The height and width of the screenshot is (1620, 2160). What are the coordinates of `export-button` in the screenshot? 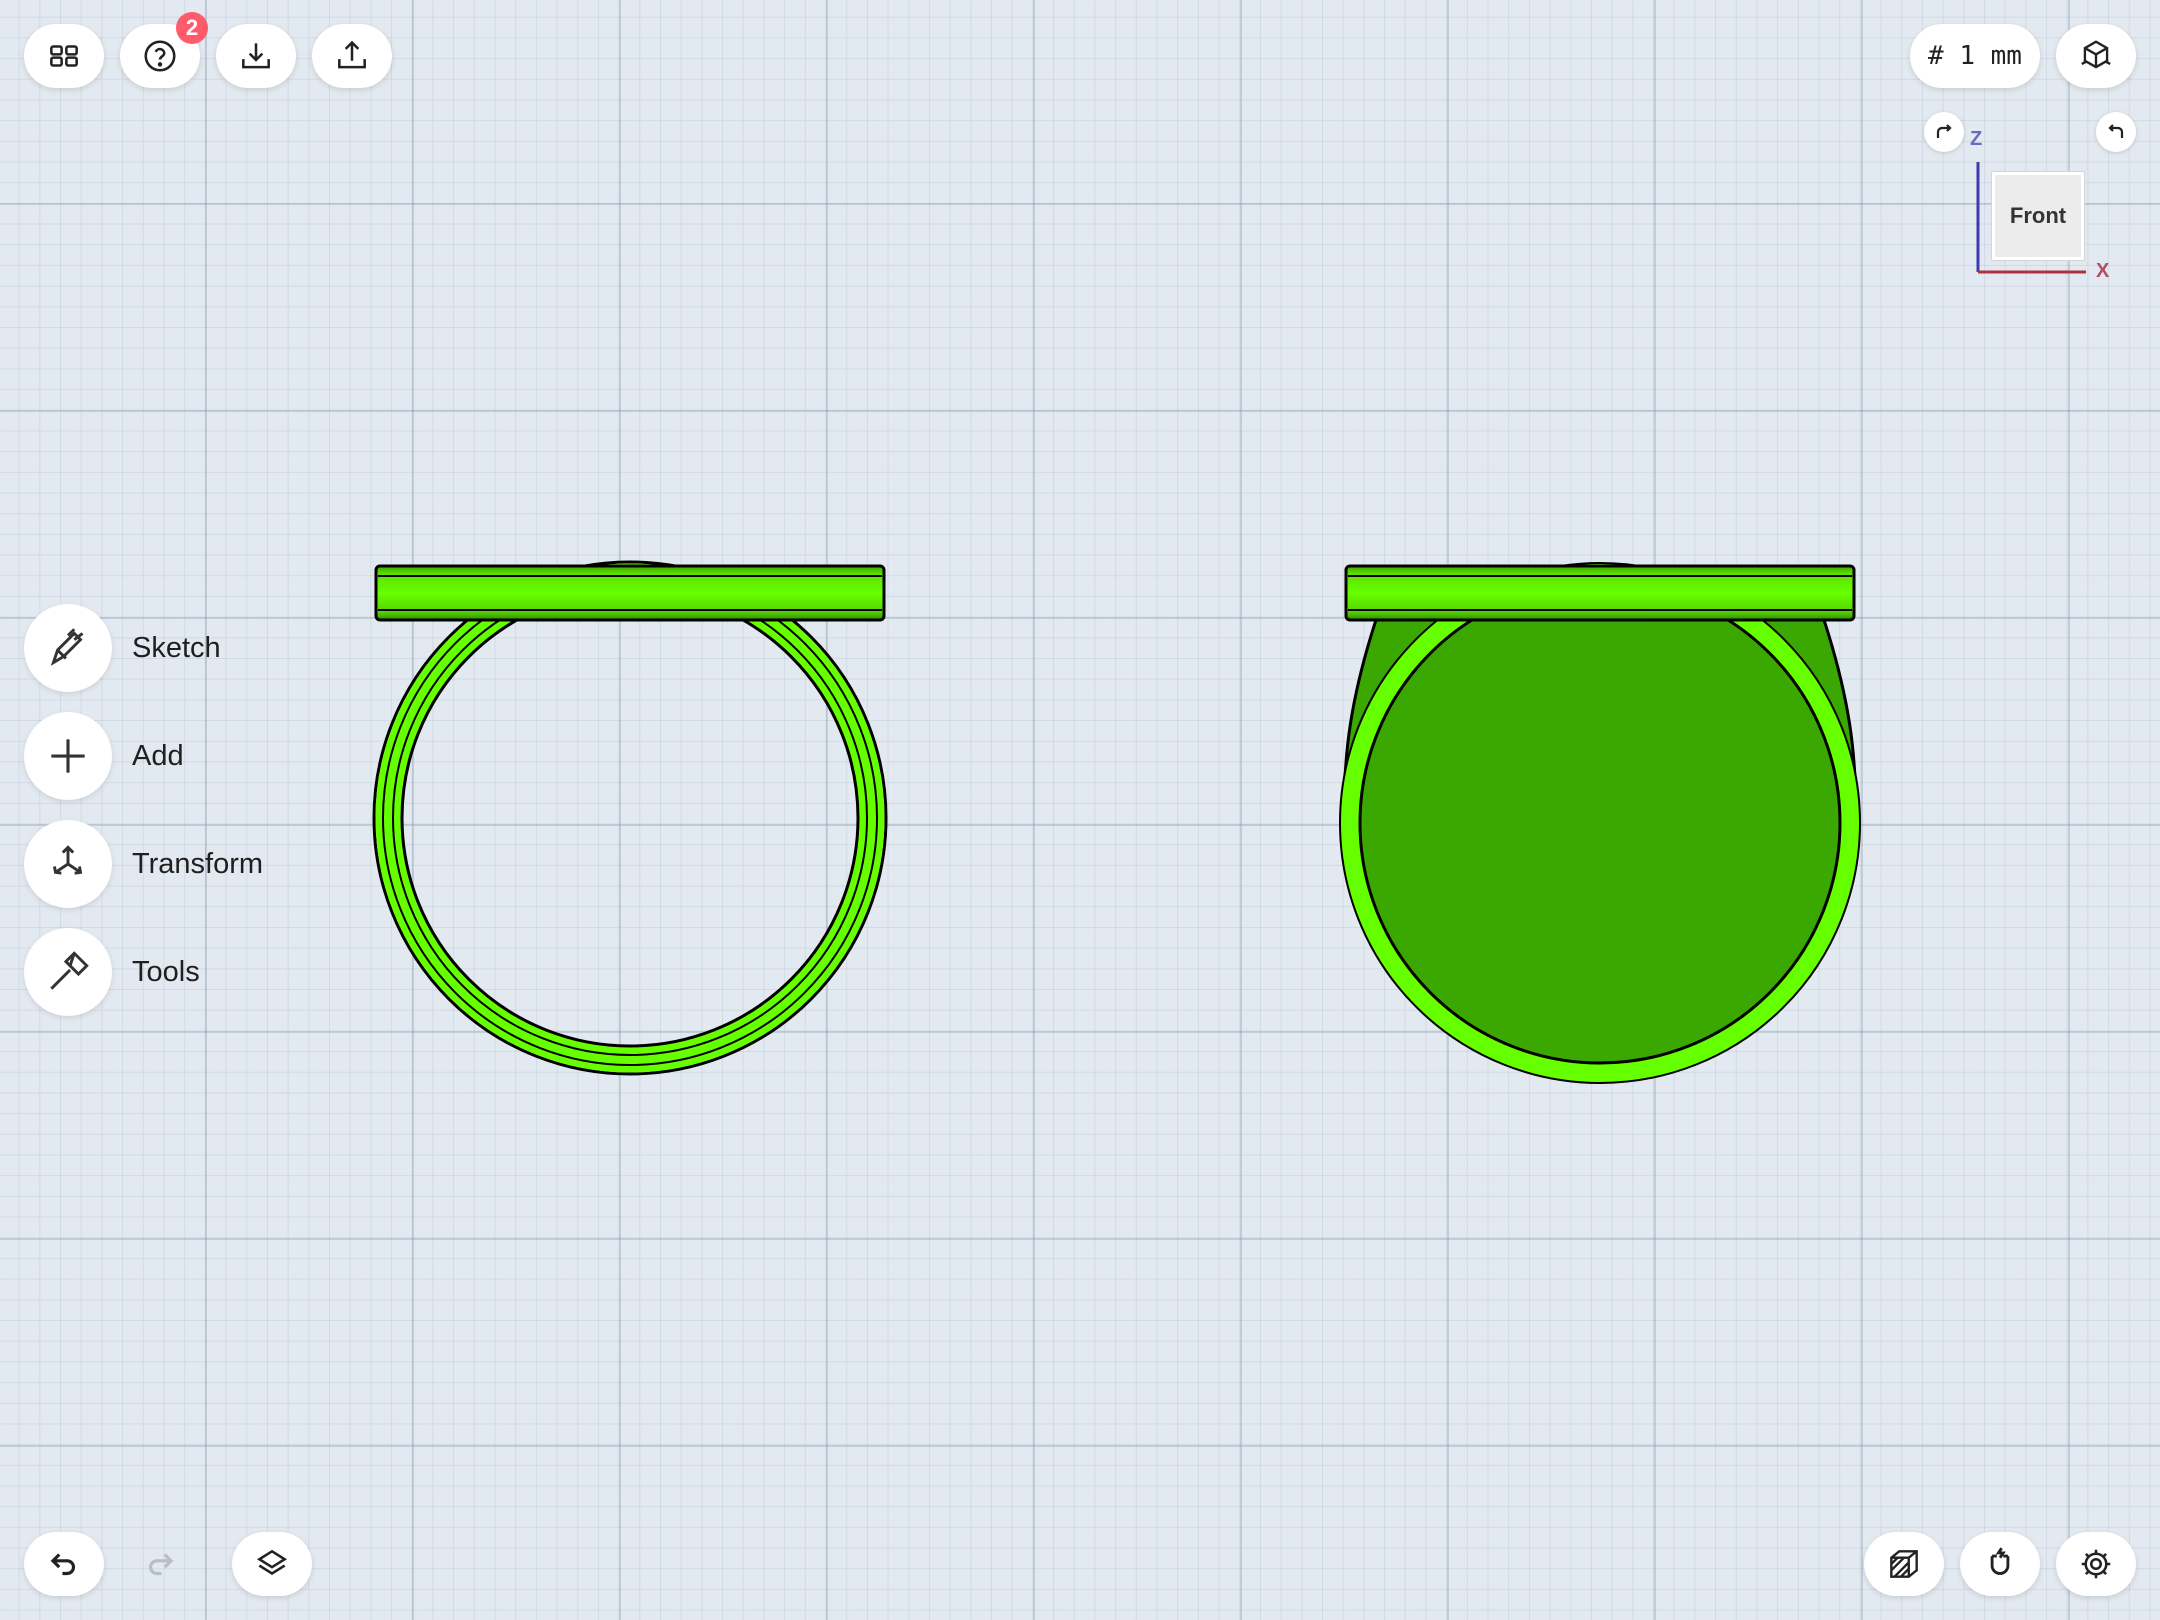 It's located at (352, 56).